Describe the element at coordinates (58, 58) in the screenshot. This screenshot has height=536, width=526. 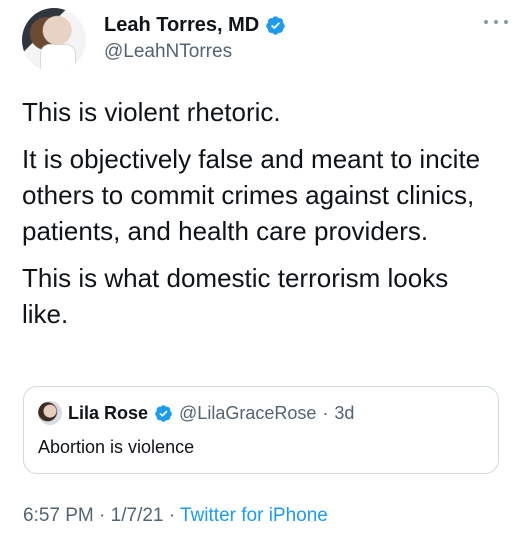
I see `avatar-coat` at that location.